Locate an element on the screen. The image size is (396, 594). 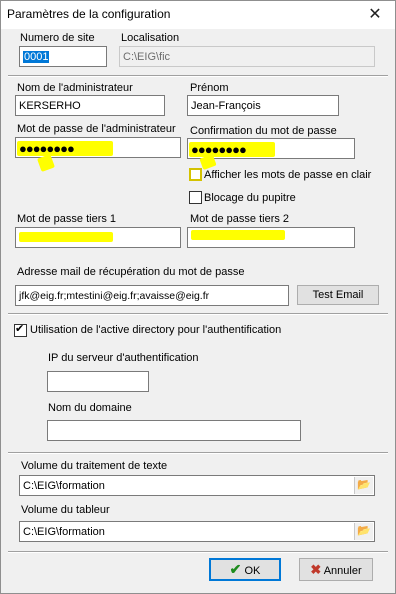
checkmark-icon: ✔ is located at coordinates (20, 329).